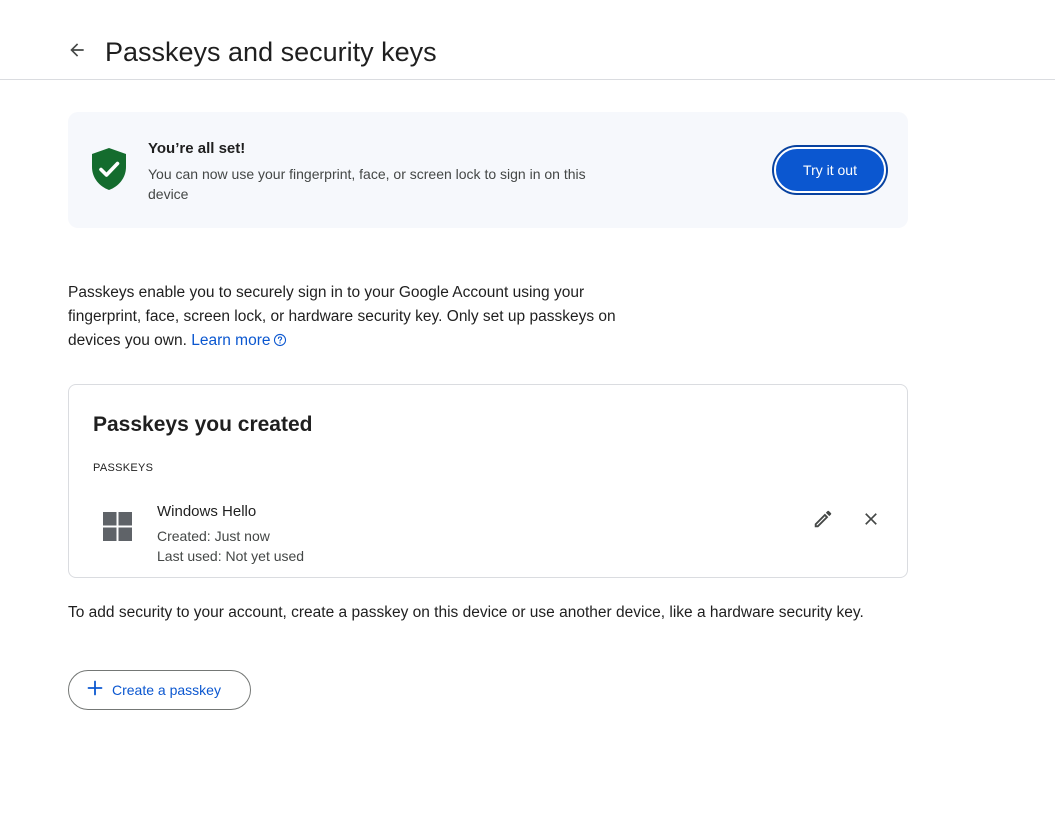 This screenshot has width=1055, height=820. I want to click on edit-passkey-button, so click(823, 521).